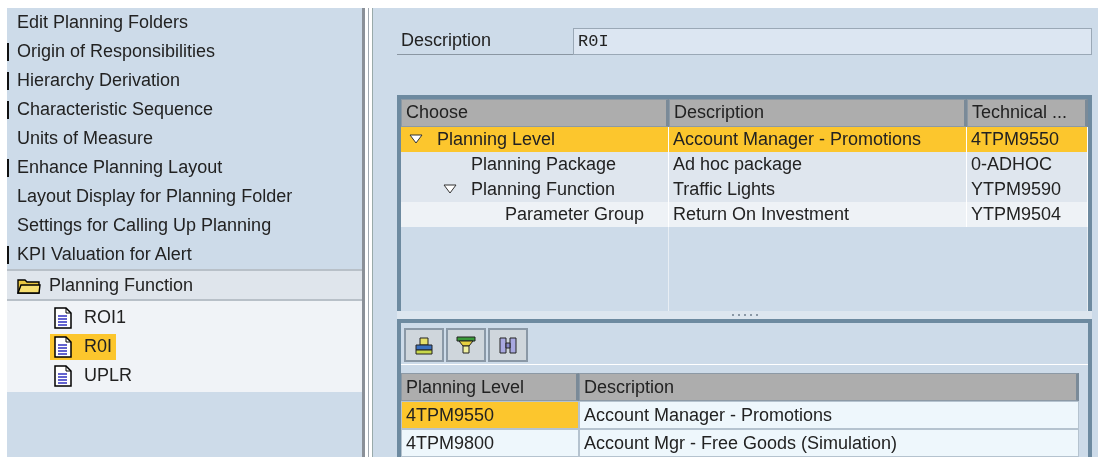 This screenshot has width=1098, height=457. I want to click on pane-splitter, so click(367, 232).